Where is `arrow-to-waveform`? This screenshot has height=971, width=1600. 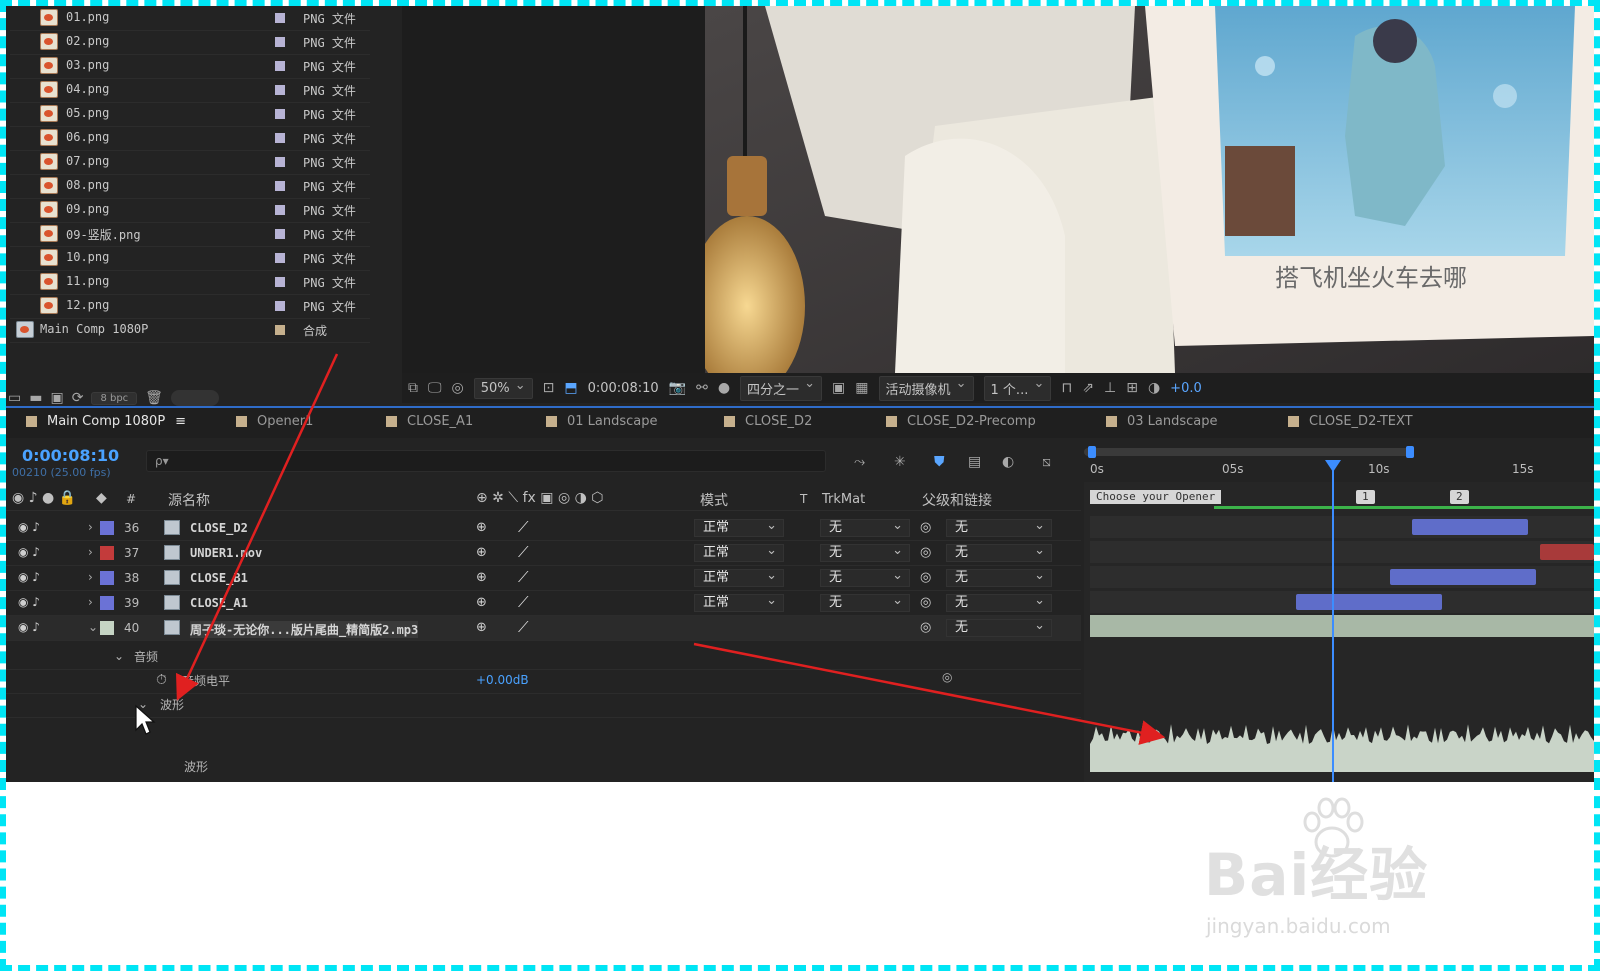
arrow-to-waveform is located at coordinates (929, 693).